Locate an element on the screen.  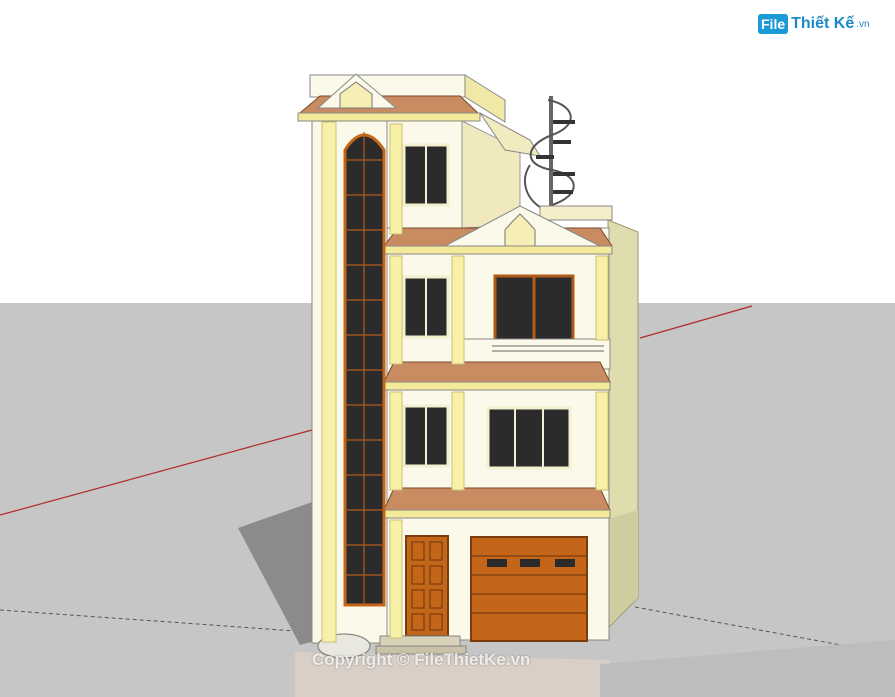
site-logo: File Thiết Kế .vn is located at coordinates (814, 24).